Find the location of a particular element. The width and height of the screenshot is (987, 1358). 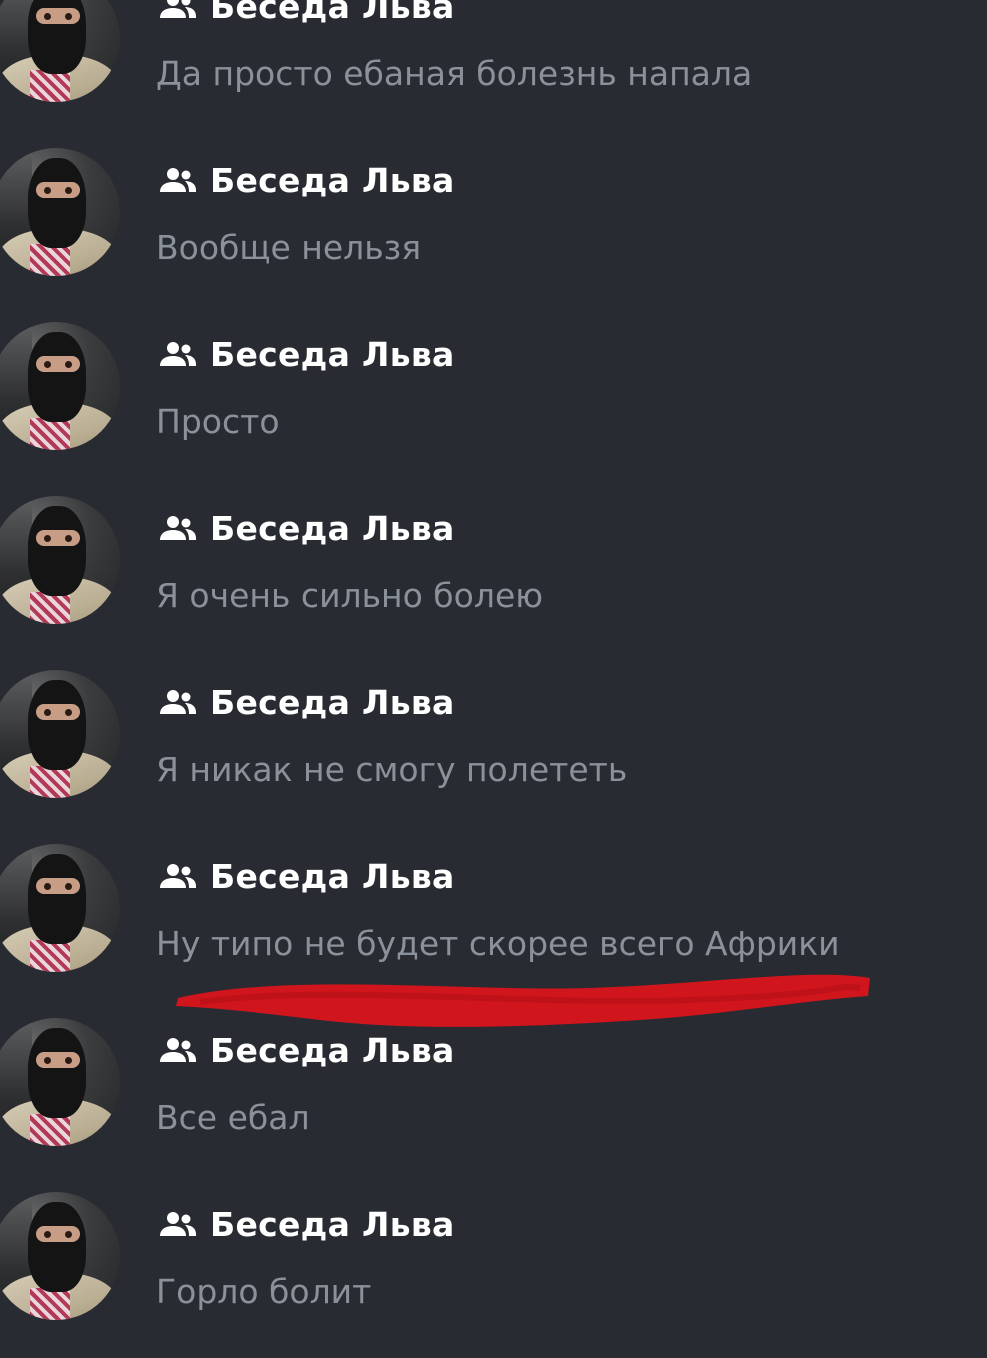

red-underline-annotation is located at coordinates (523, 1000).